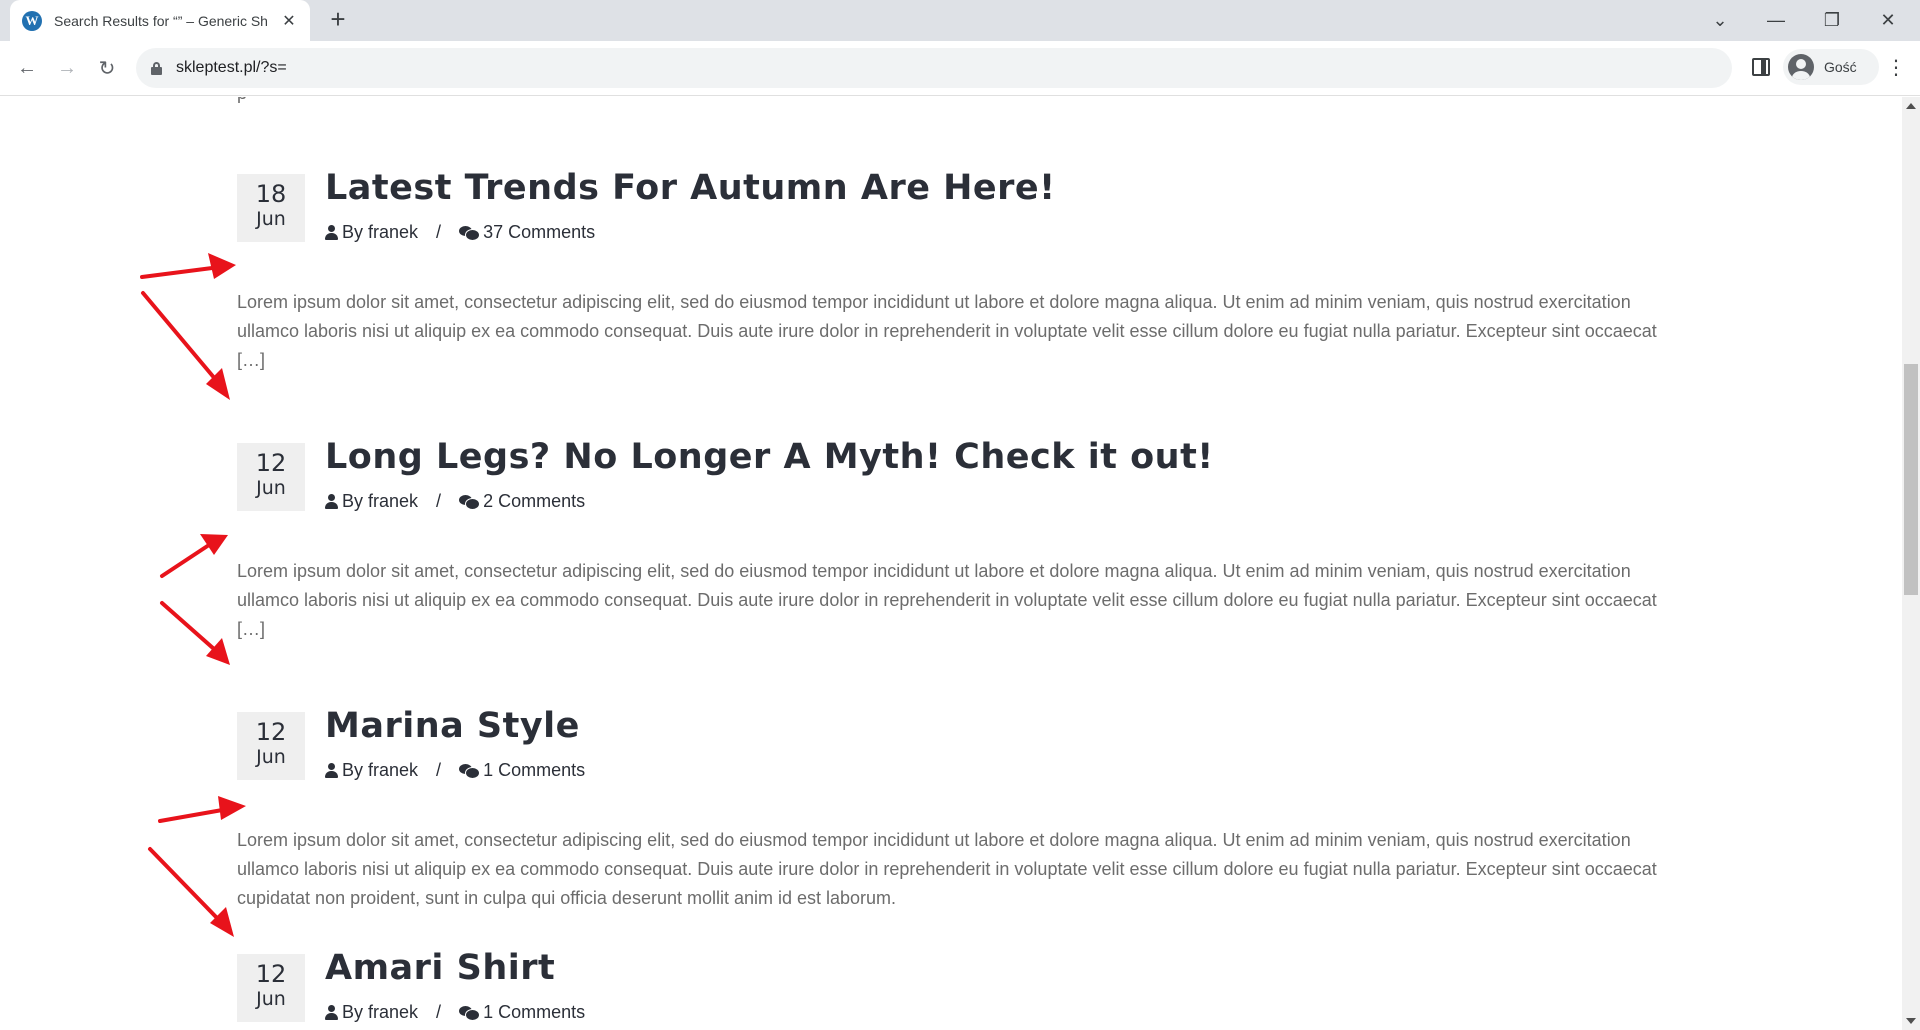  I want to click on post-title: Amari Shirt, so click(440, 968).